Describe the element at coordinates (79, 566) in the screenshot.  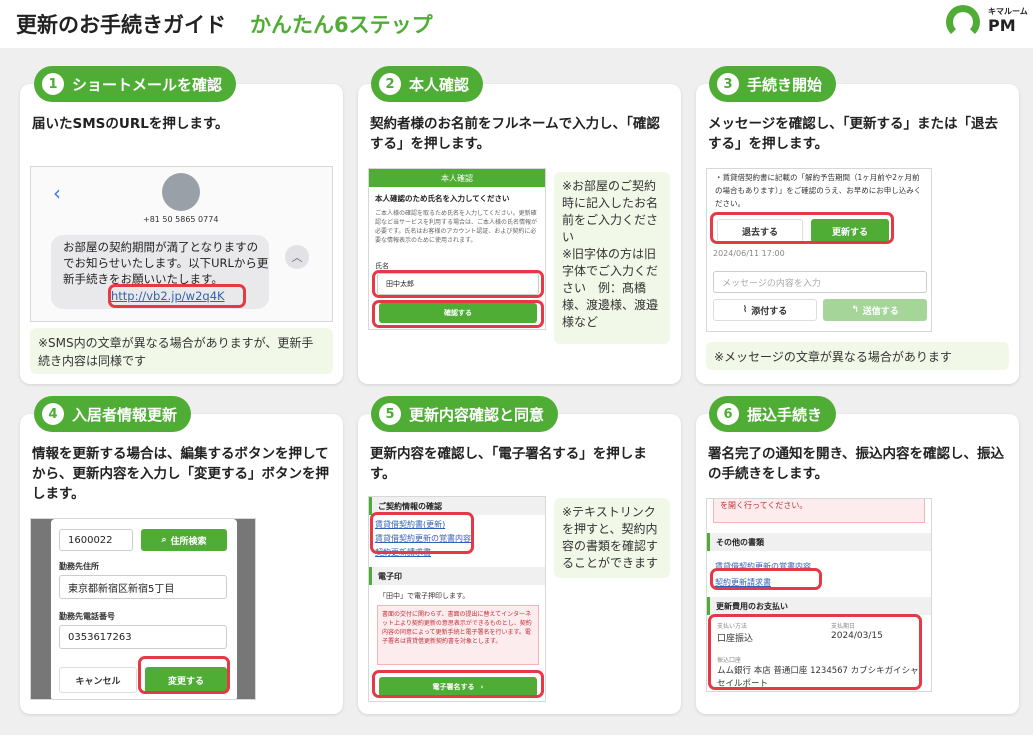
I see `address-label: 勤務先住所` at that location.